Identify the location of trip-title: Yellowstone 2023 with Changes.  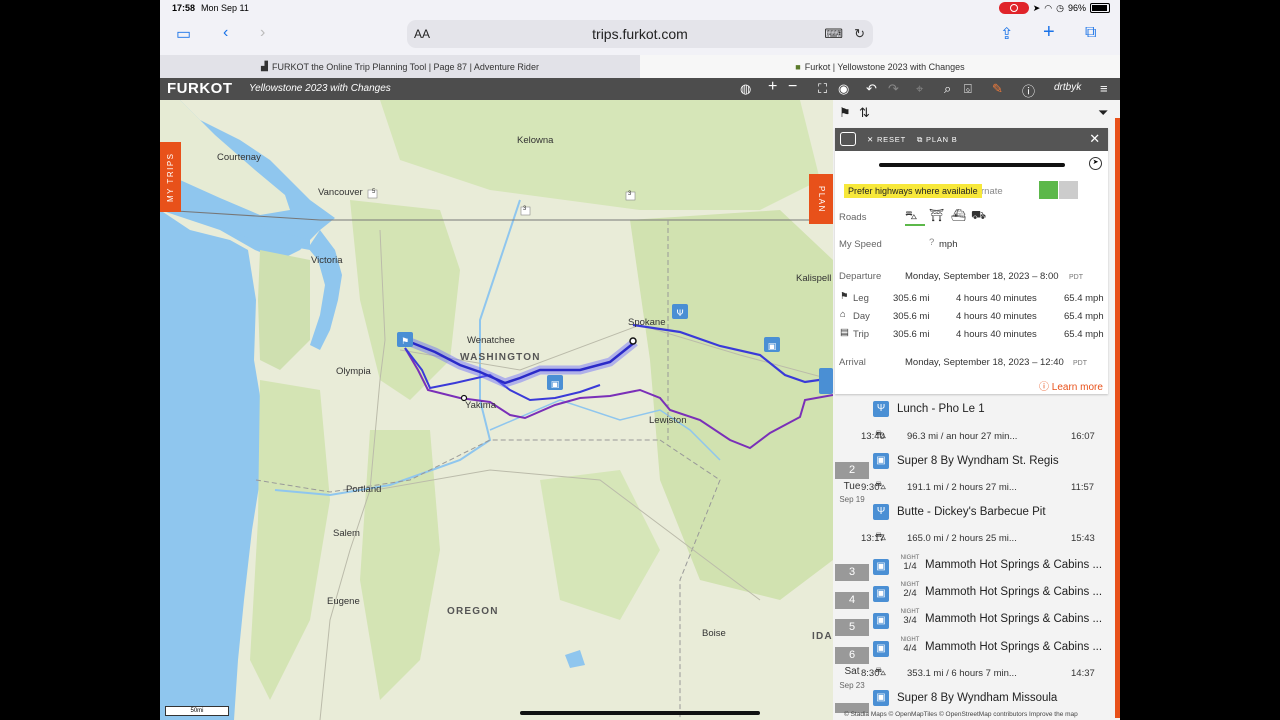
(320, 88).